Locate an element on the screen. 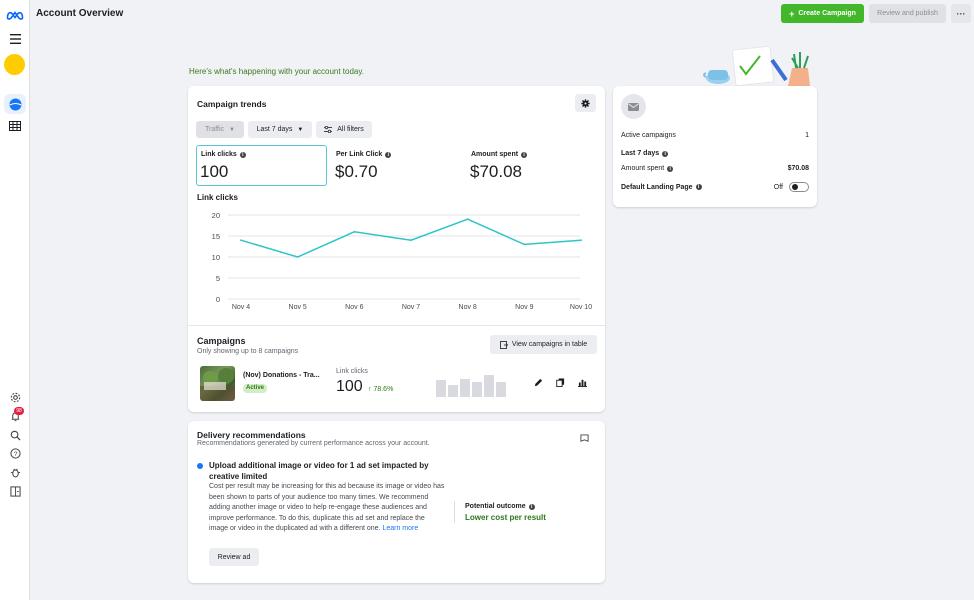 The width and height of the screenshot is (974, 600). amount-spent-label: Amount spent is located at coordinates (643, 168).